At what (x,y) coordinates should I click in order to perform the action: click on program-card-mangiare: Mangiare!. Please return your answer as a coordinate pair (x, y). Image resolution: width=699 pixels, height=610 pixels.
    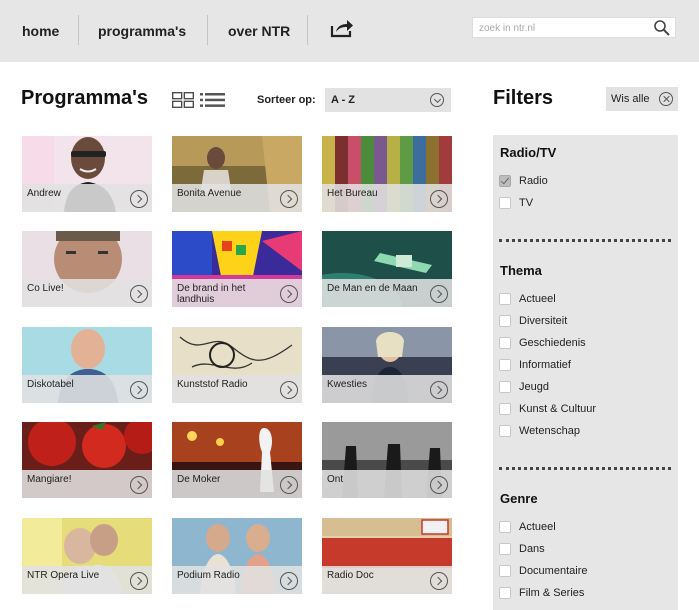
    Looking at the image, I should click on (87, 460).